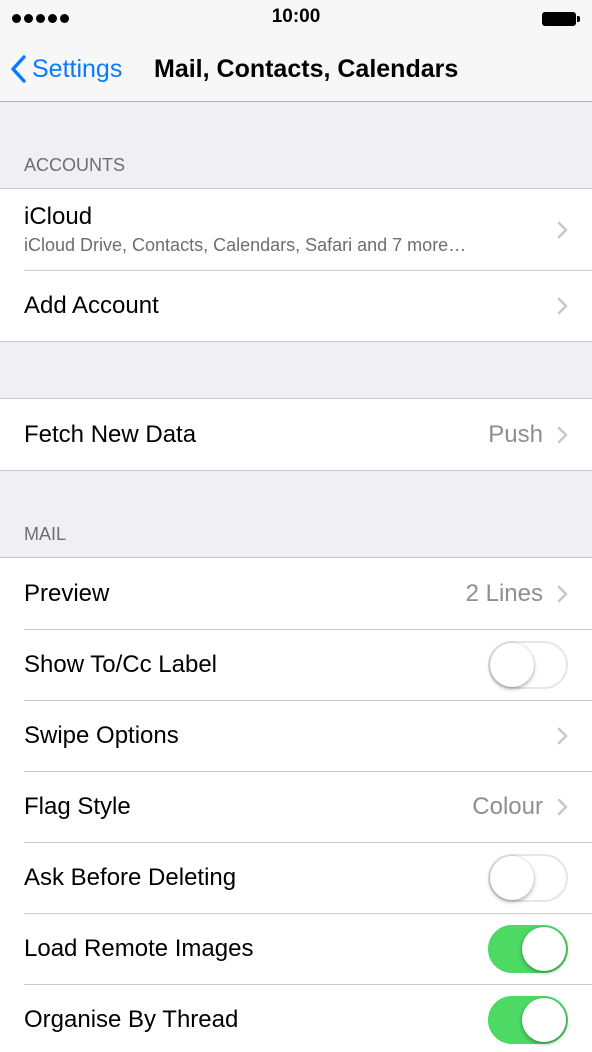 Image resolution: width=592 pixels, height=1052 pixels. What do you see at coordinates (528, 877) in the screenshot?
I see `ask-before-deleting-toggle` at bounding box center [528, 877].